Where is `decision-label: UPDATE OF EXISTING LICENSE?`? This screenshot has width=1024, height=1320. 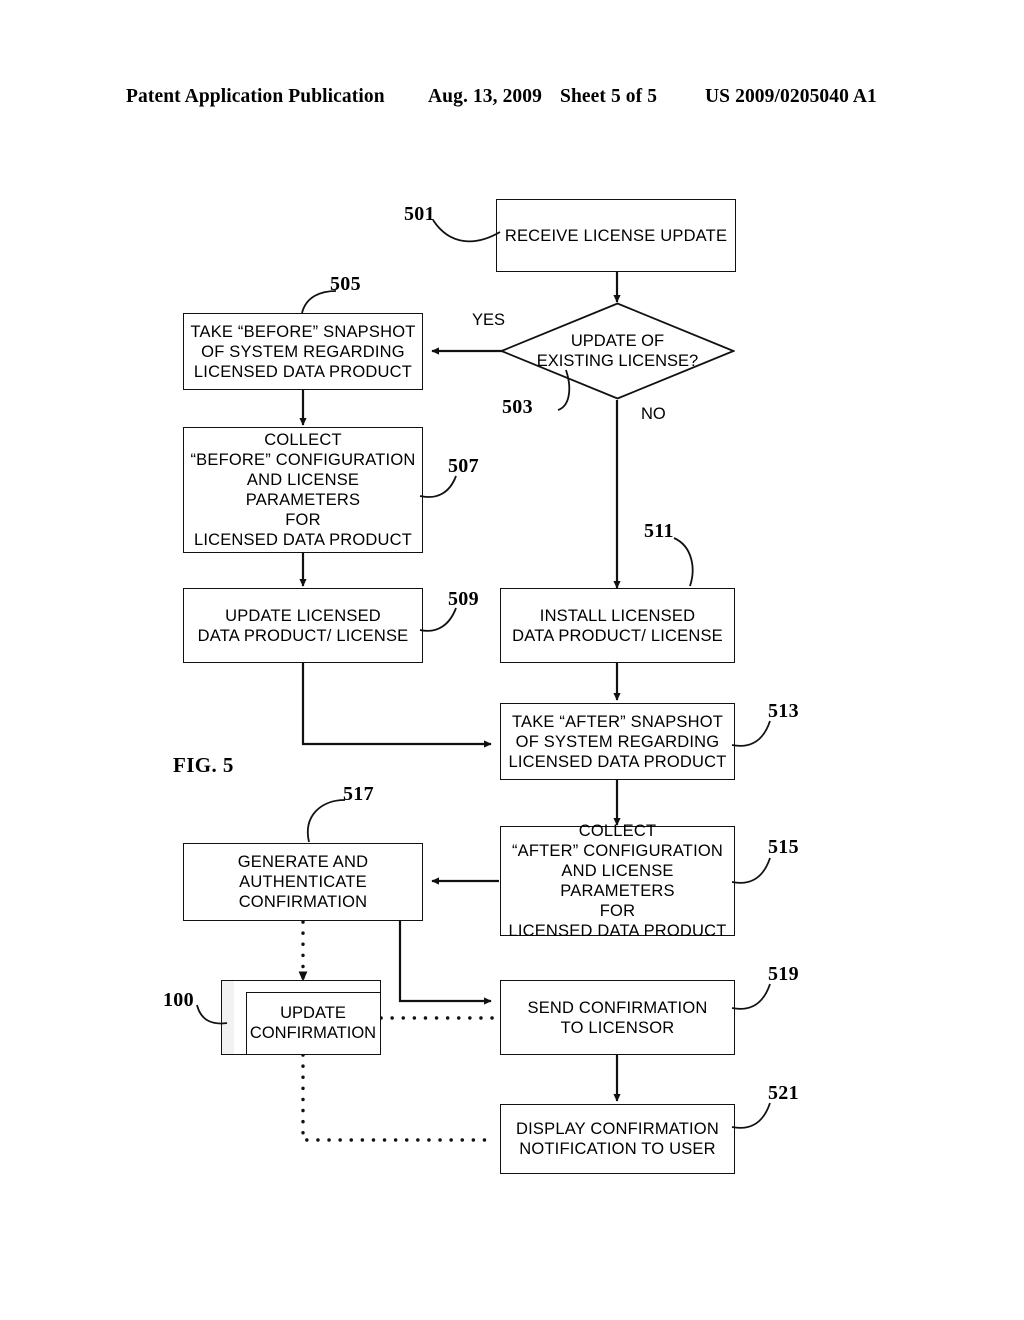 decision-label: UPDATE OF EXISTING LICENSE? is located at coordinates (617, 351).